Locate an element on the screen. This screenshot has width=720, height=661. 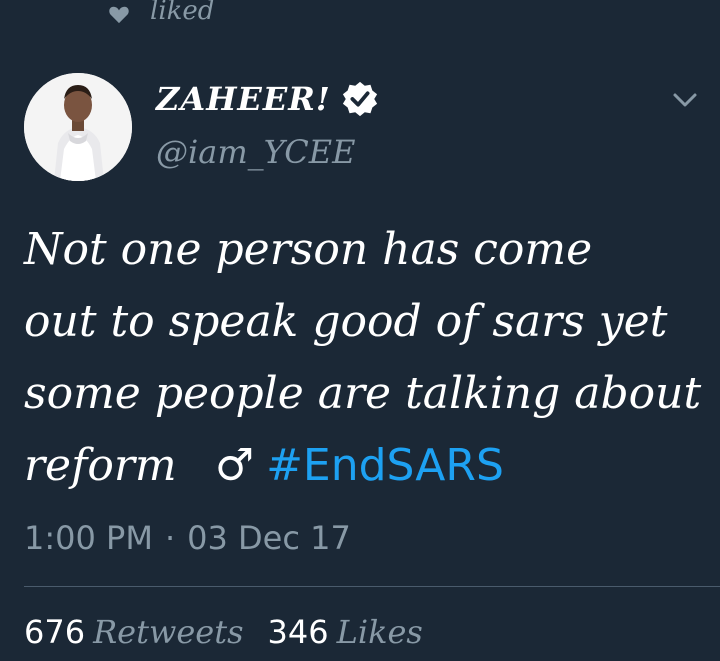
author-name-row: ZAHEER! is located at coordinates (267, 99).